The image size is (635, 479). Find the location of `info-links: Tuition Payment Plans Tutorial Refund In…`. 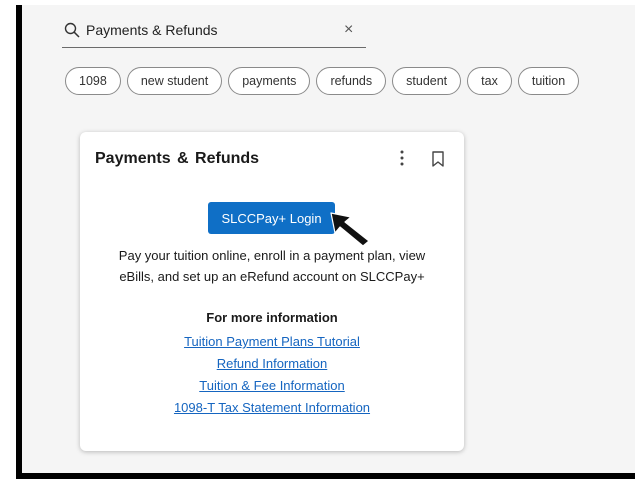

info-links: Tuition Payment Plans Tutorial Refund In… is located at coordinates (272, 375).